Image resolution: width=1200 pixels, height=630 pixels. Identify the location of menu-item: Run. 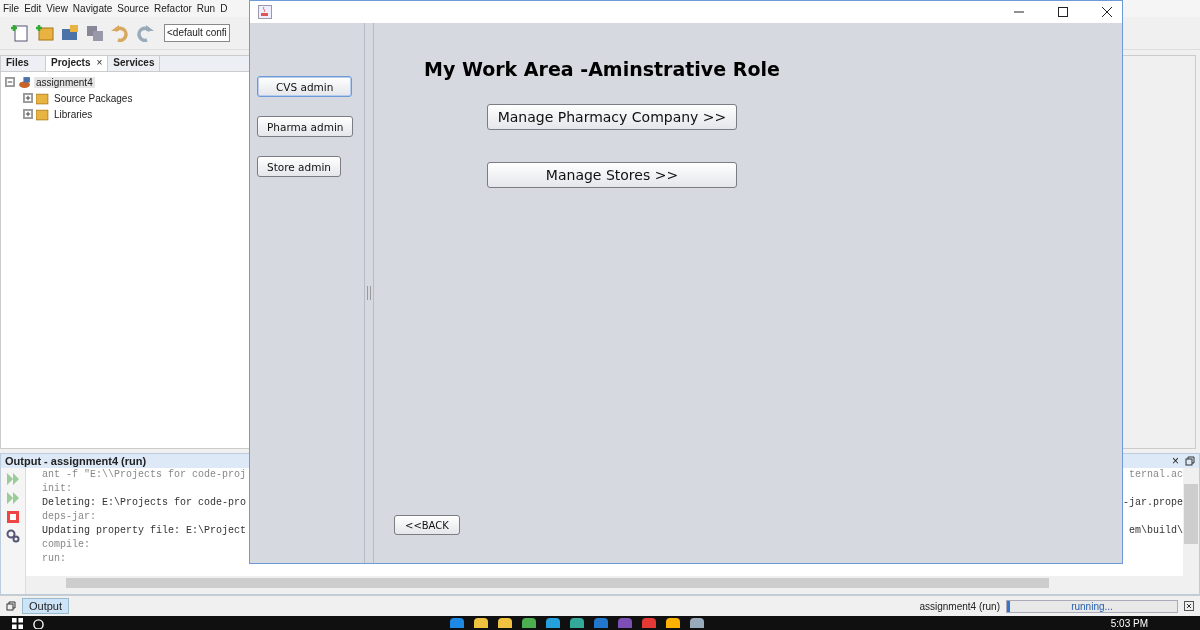
(206, 8).